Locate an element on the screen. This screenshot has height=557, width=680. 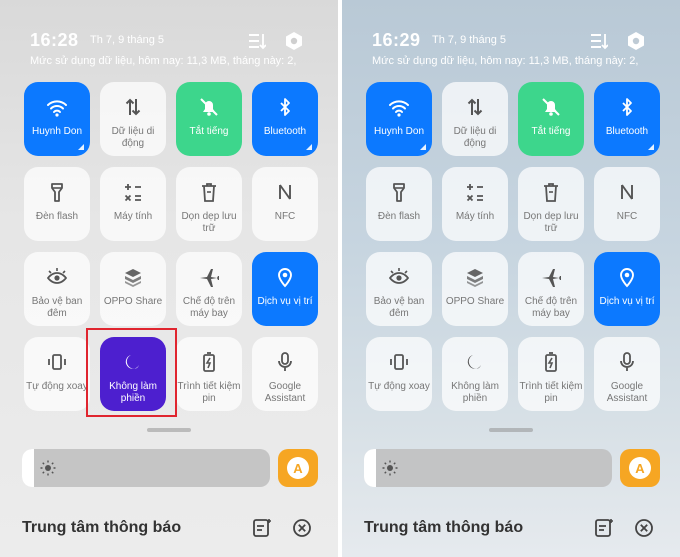
nfc-icon is located at coordinates (285, 192).